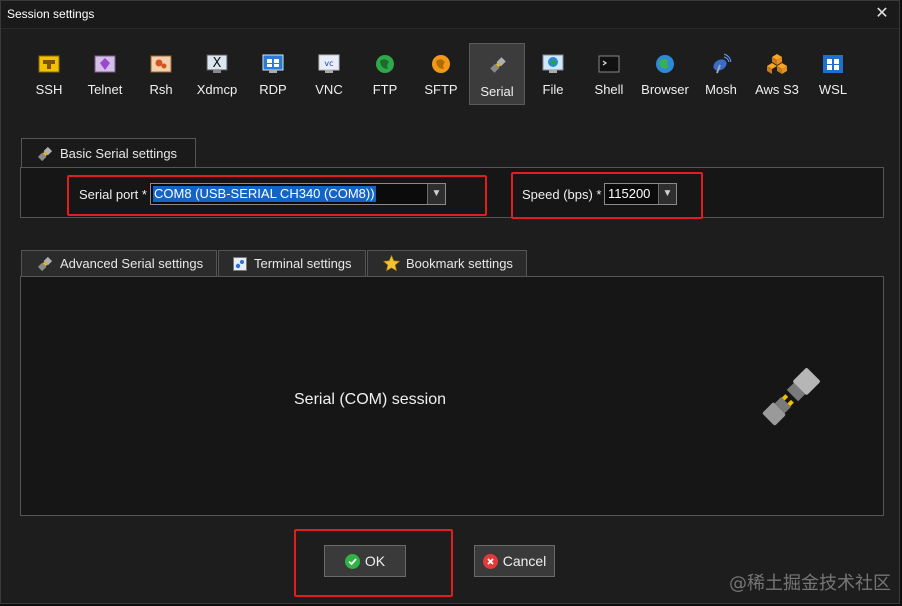  What do you see at coordinates (562, 194) in the screenshot?
I see `speed-label: Speed (bps) *` at bounding box center [562, 194].